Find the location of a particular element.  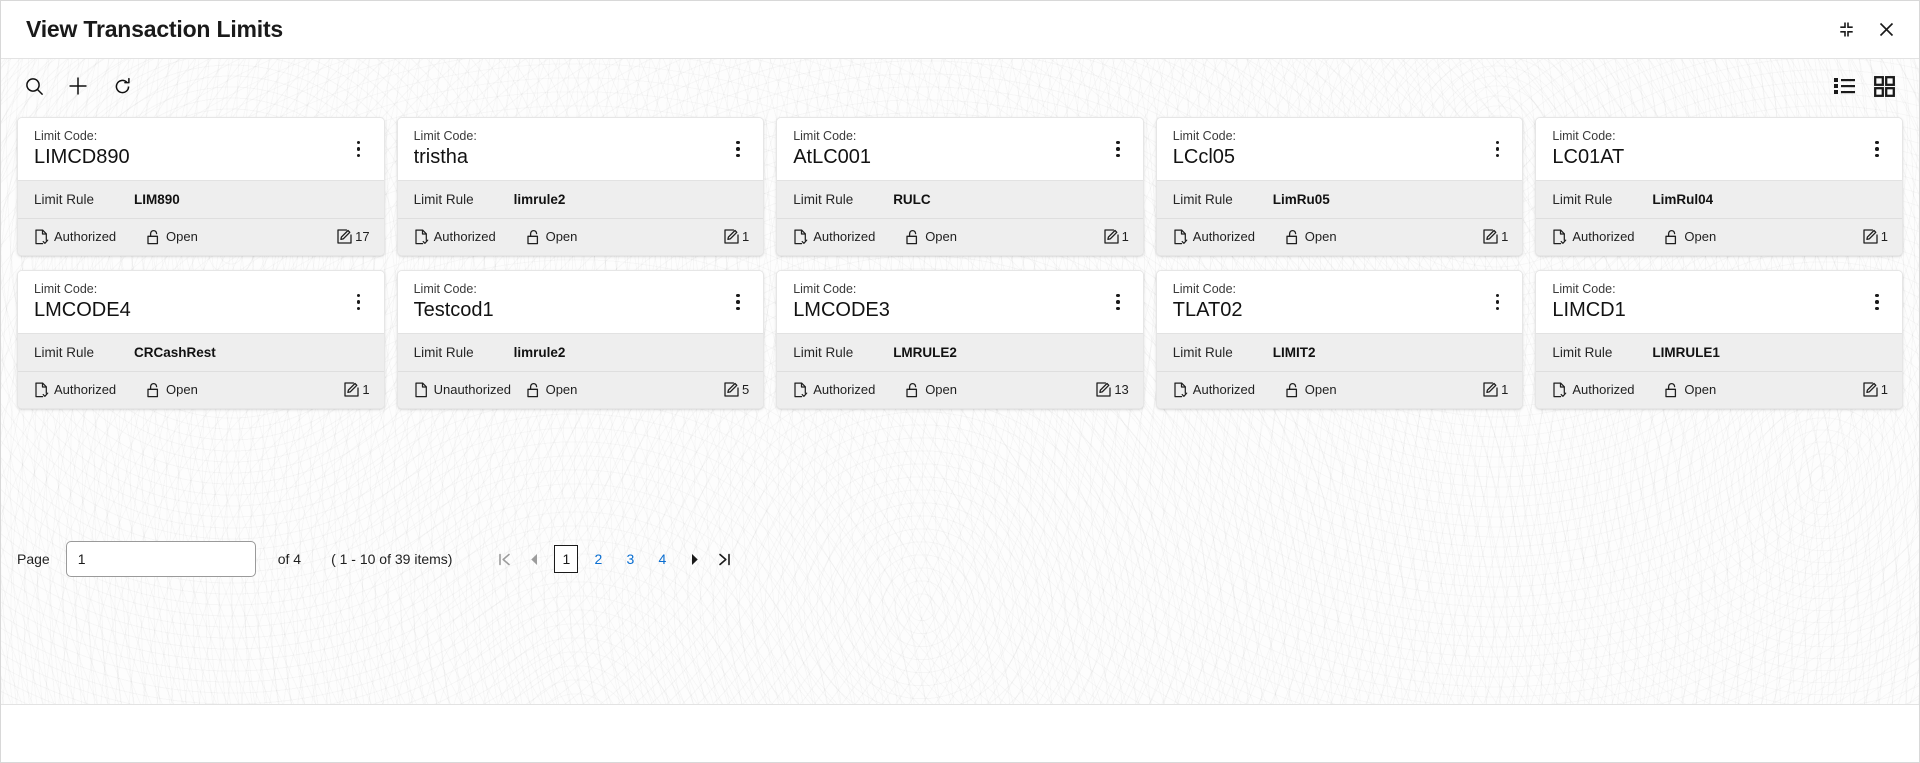

search-button is located at coordinates (34, 86).